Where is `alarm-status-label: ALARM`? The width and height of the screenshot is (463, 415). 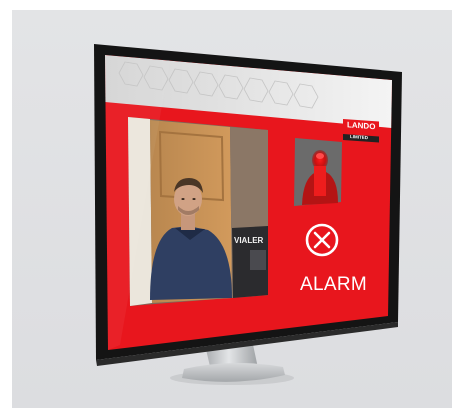 alarm-status-label: ALARM is located at coordinates (333, 284).